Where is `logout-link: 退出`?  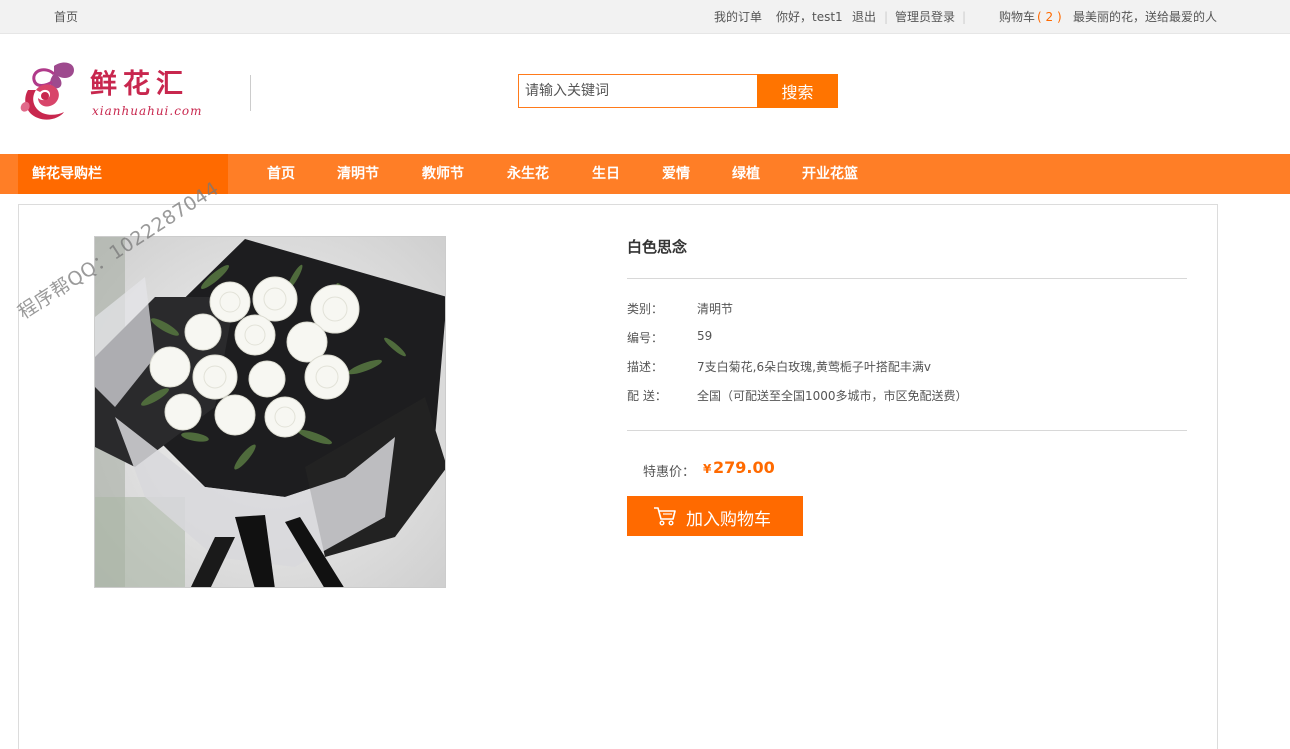
logout-link: 退出 is located at coordinates (864, 17).